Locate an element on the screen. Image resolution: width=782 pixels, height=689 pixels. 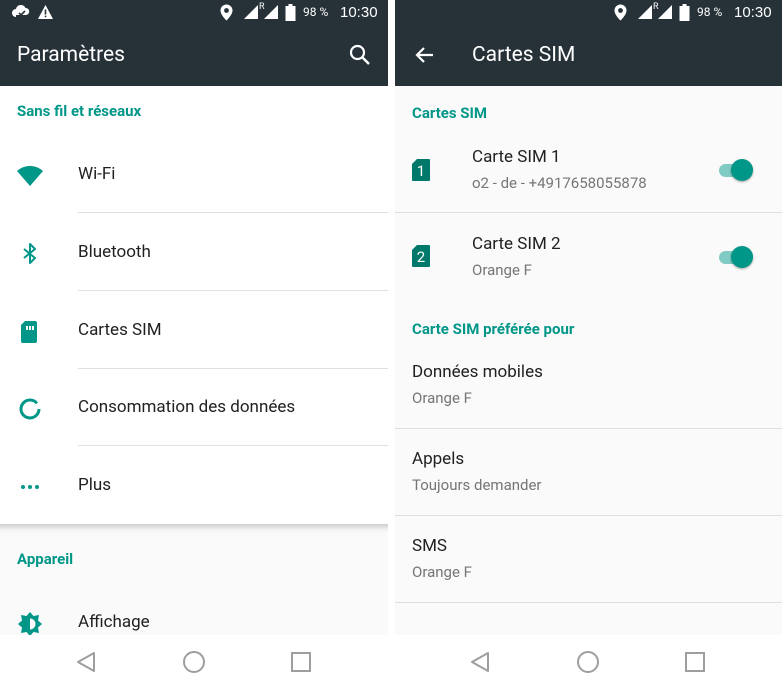
settings-item-more: Plus is located at coordinates (194, 485).